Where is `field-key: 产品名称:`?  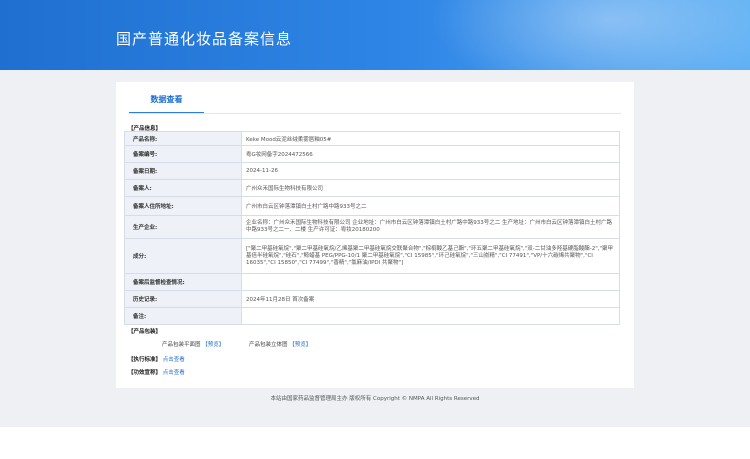 field-key: 产品名称: is located at coordinates (183, 138).